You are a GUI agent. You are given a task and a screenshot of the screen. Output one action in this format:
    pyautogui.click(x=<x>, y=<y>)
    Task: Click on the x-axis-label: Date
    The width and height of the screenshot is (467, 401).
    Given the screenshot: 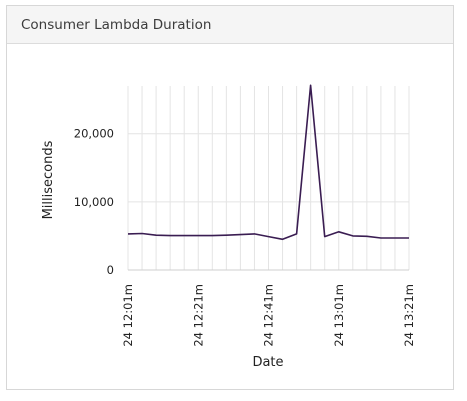 What is the action you would take?
    pyautogui.click(x=267, y=362)
    